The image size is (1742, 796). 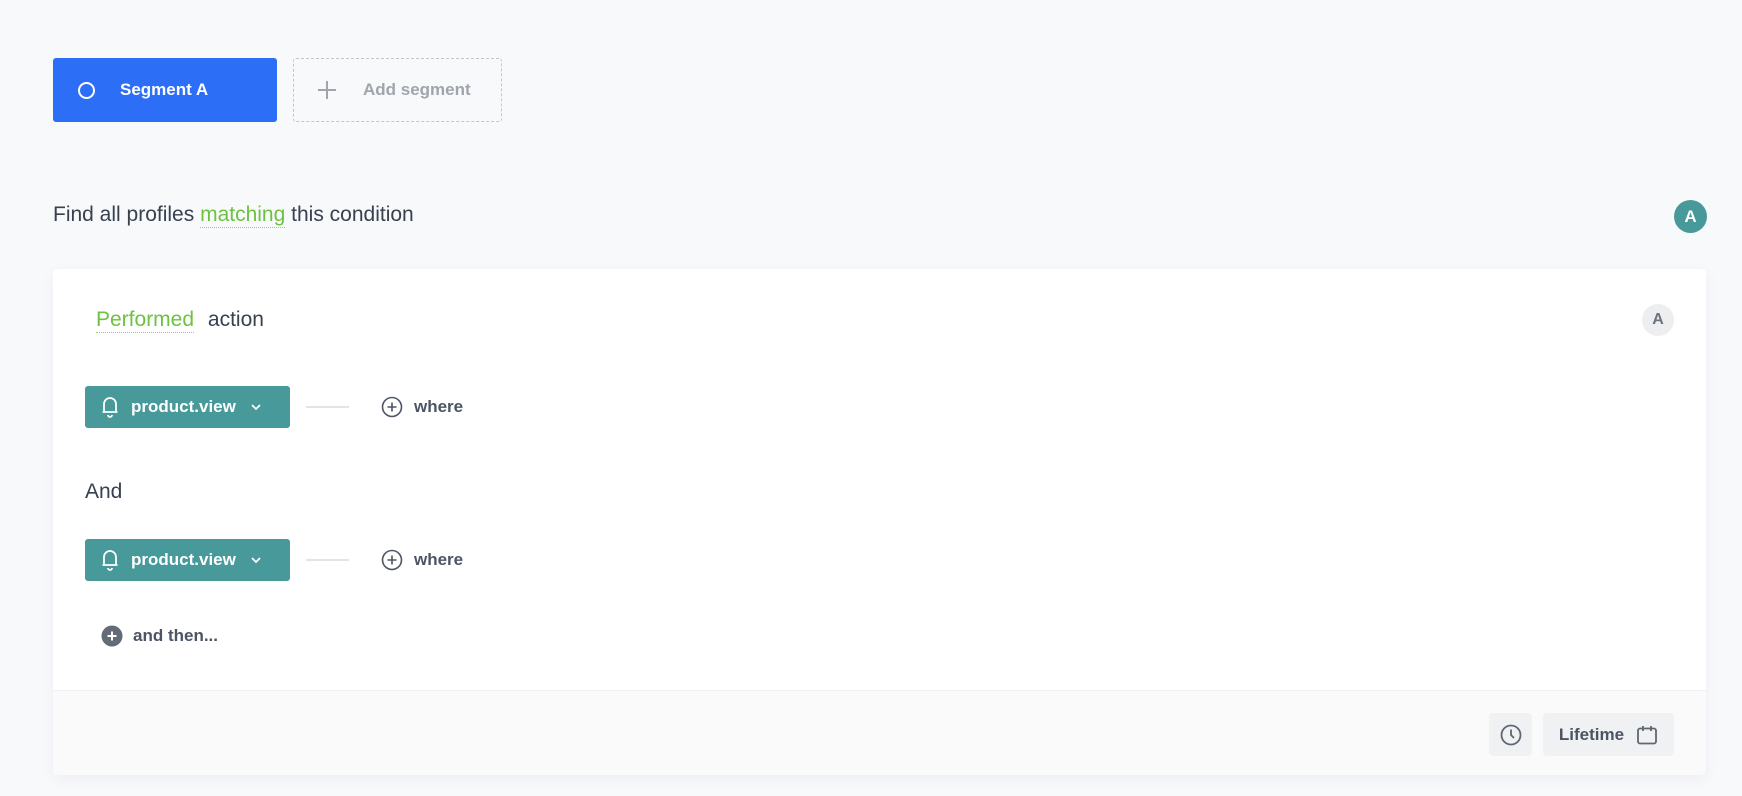 I want to click on segment-a-label: Segment A, so click(x=164, y=89).